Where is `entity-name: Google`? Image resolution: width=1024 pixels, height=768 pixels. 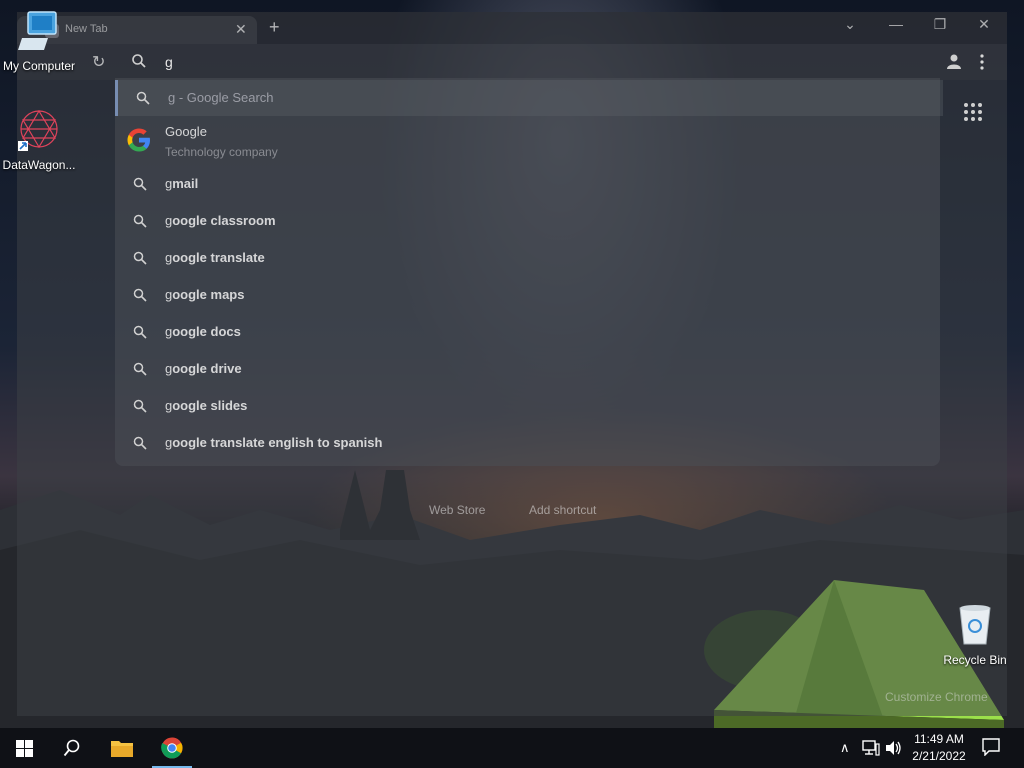
entity-name: Google is located at coordinates (186, 131).